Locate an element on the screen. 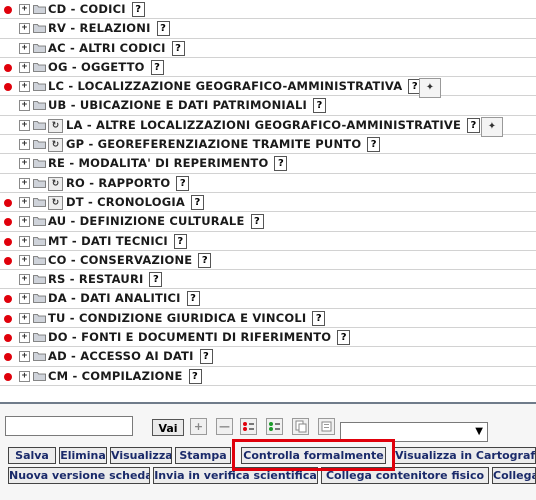 The image size is (536, 500). section-label: AU - DEFINIZIONE CULTURALE? is located at coordinates (156, 222).